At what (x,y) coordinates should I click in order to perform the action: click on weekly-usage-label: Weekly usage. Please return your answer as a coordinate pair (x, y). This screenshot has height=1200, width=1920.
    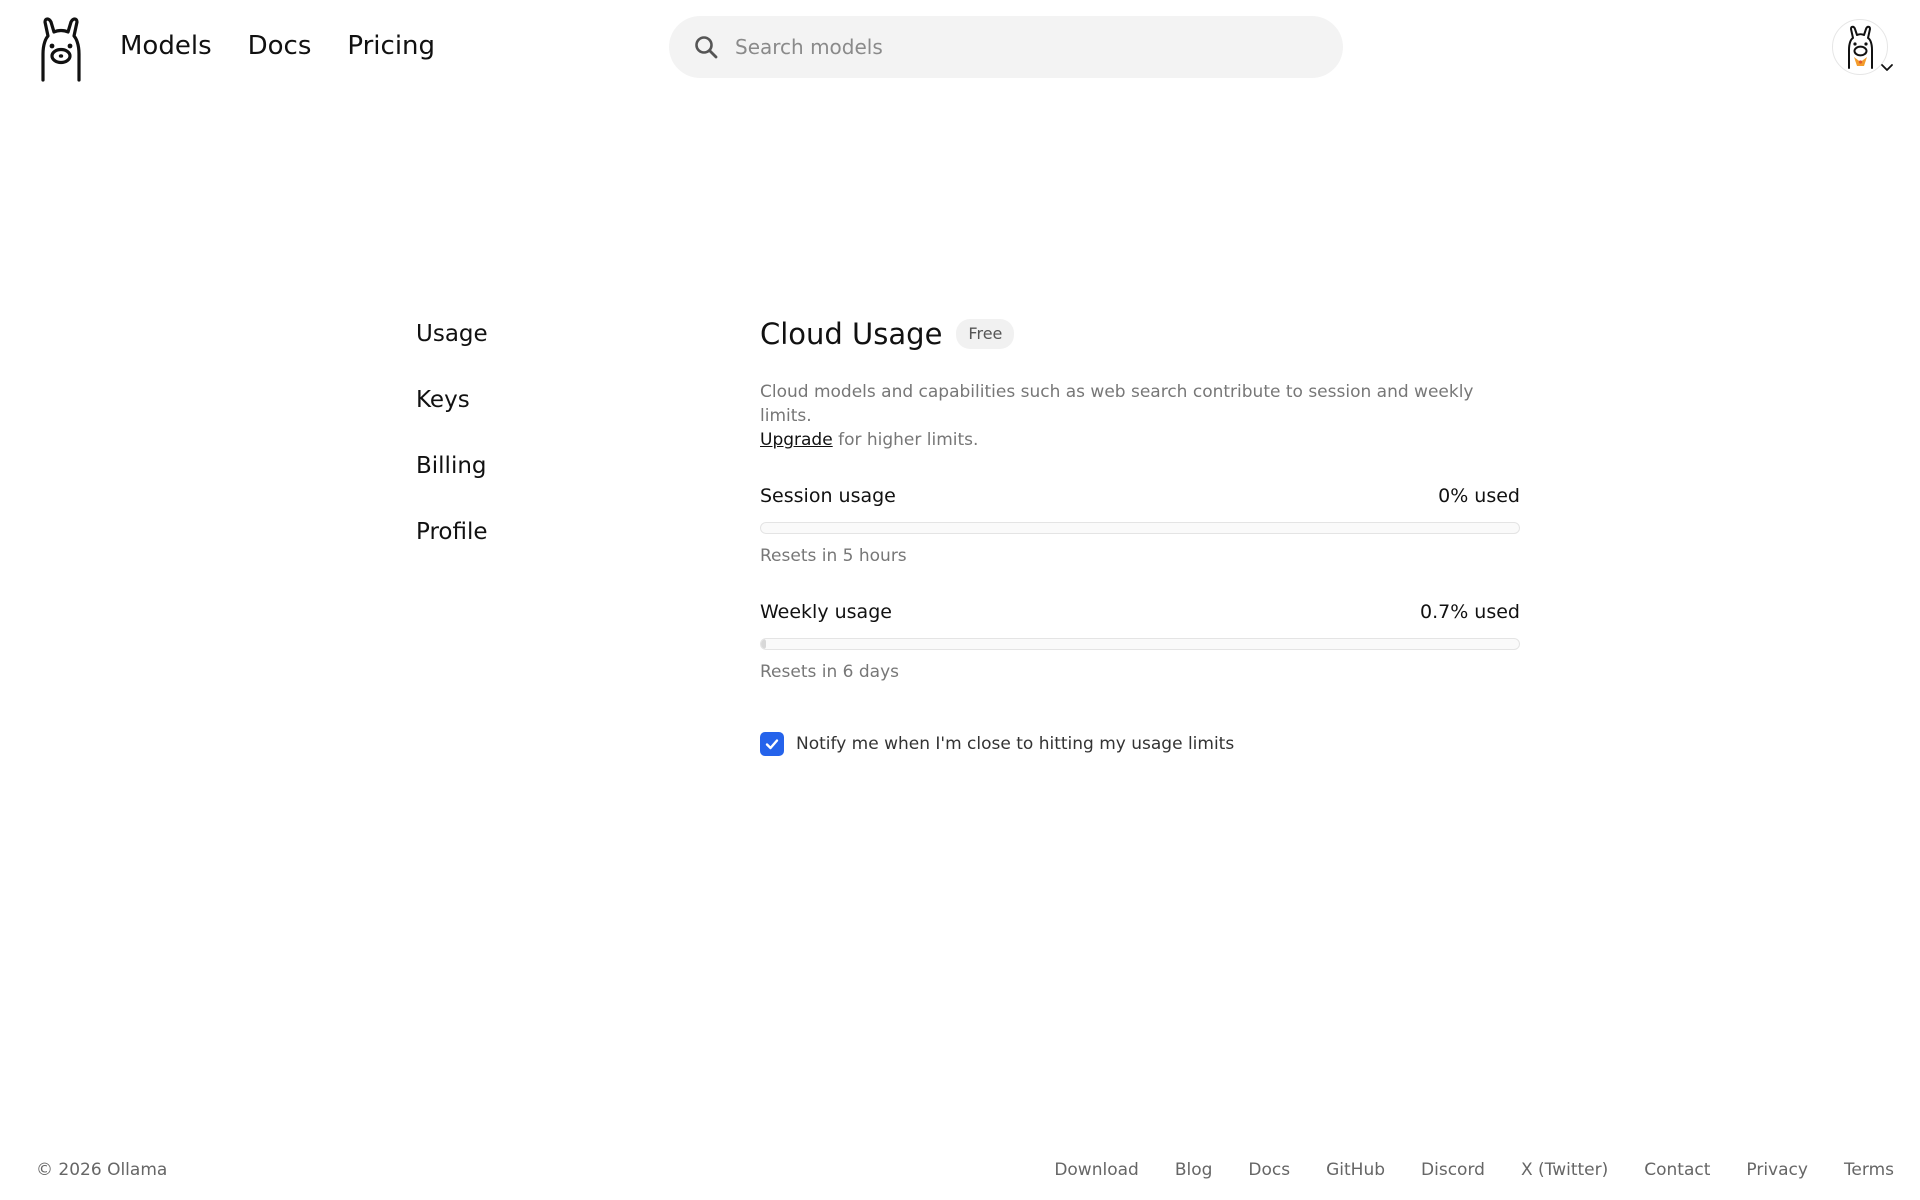
    Looking at the image, I should click on (826, 612).